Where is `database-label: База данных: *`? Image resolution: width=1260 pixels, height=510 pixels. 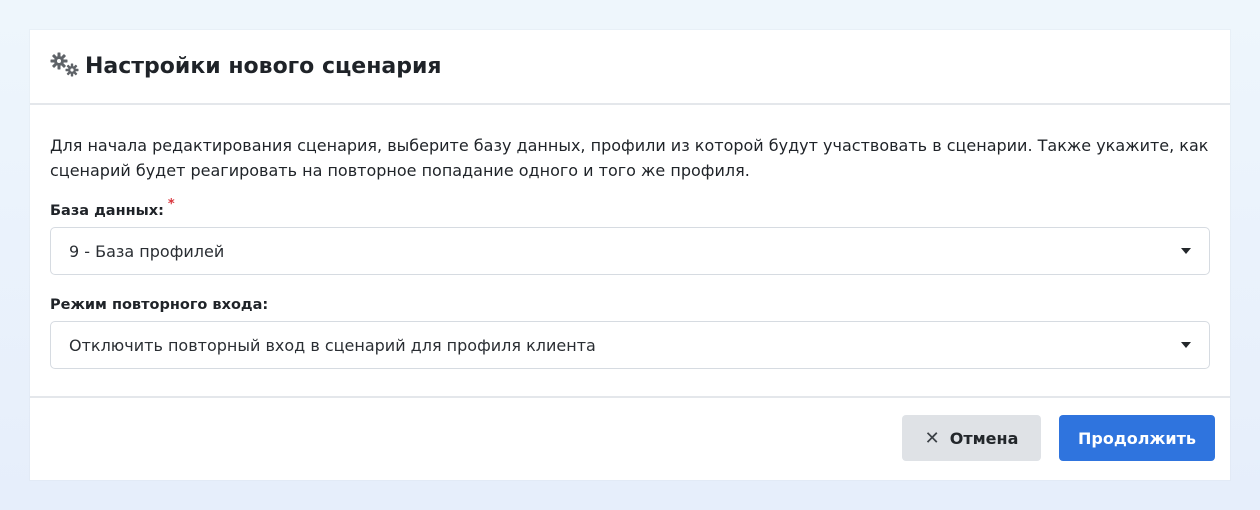
database-label: База данных: * is located at coordinates (112, 208).